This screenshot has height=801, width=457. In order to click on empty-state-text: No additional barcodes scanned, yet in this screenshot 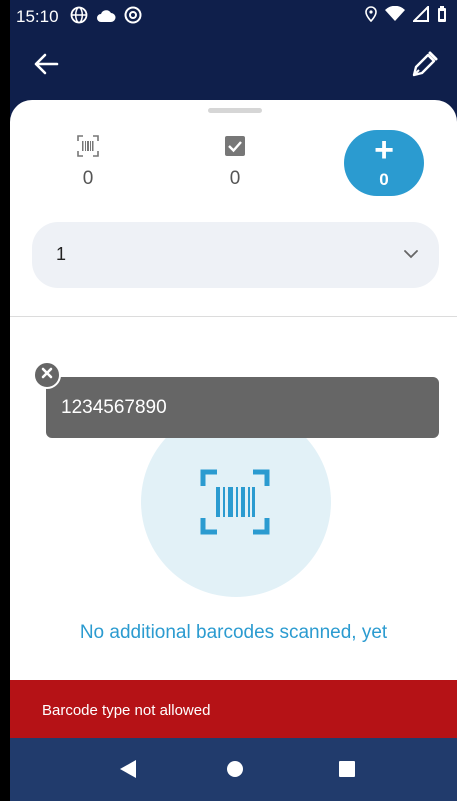, I will do `click(233, 632)`.